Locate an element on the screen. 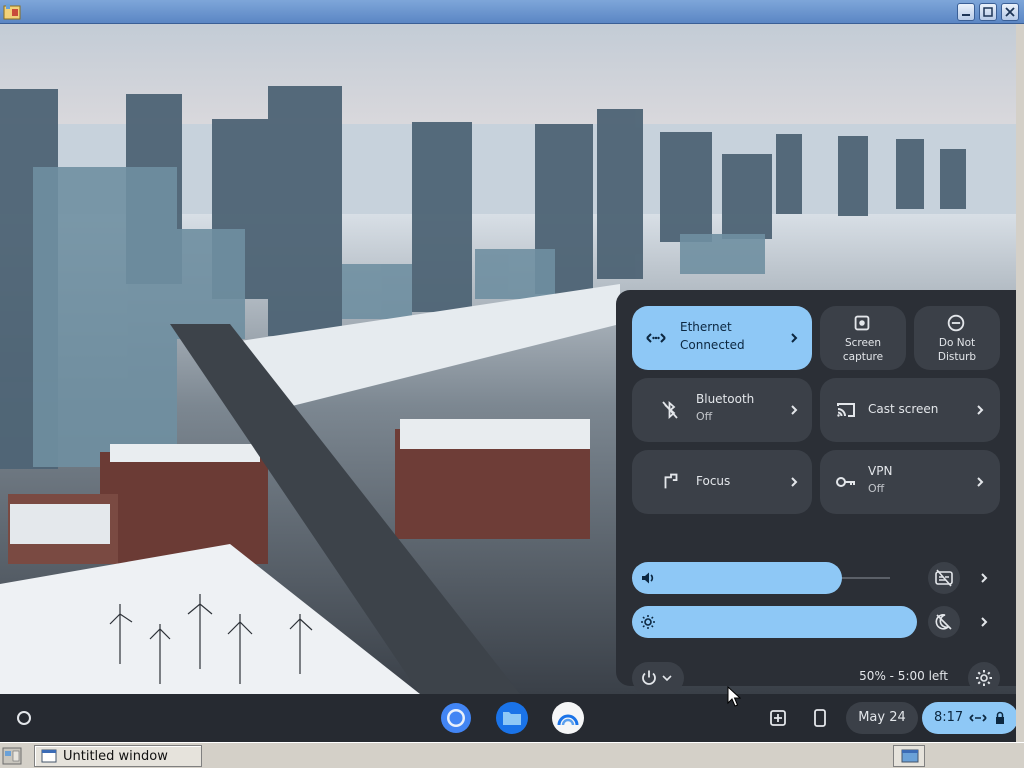 The image size is (1024, 768). taskbar-window-label: Untitled window is located at coordinates (115, 756).